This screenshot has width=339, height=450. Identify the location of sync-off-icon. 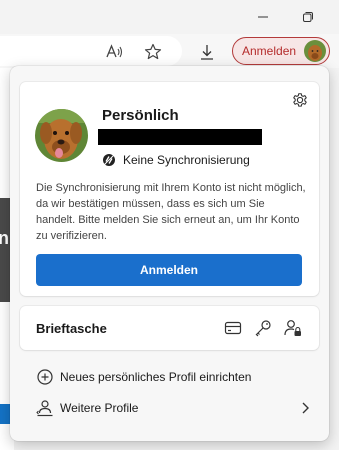
(109, 160).